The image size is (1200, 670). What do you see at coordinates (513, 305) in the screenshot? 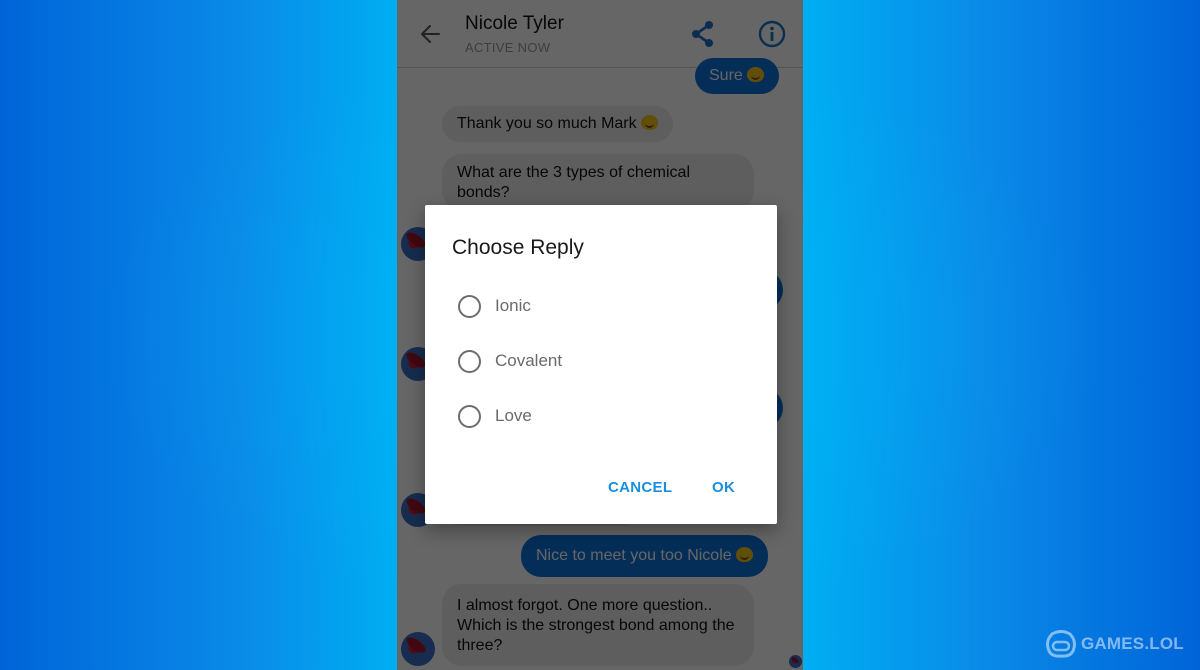
I see `option-label: Ionic` at bounding box center [513, 305].